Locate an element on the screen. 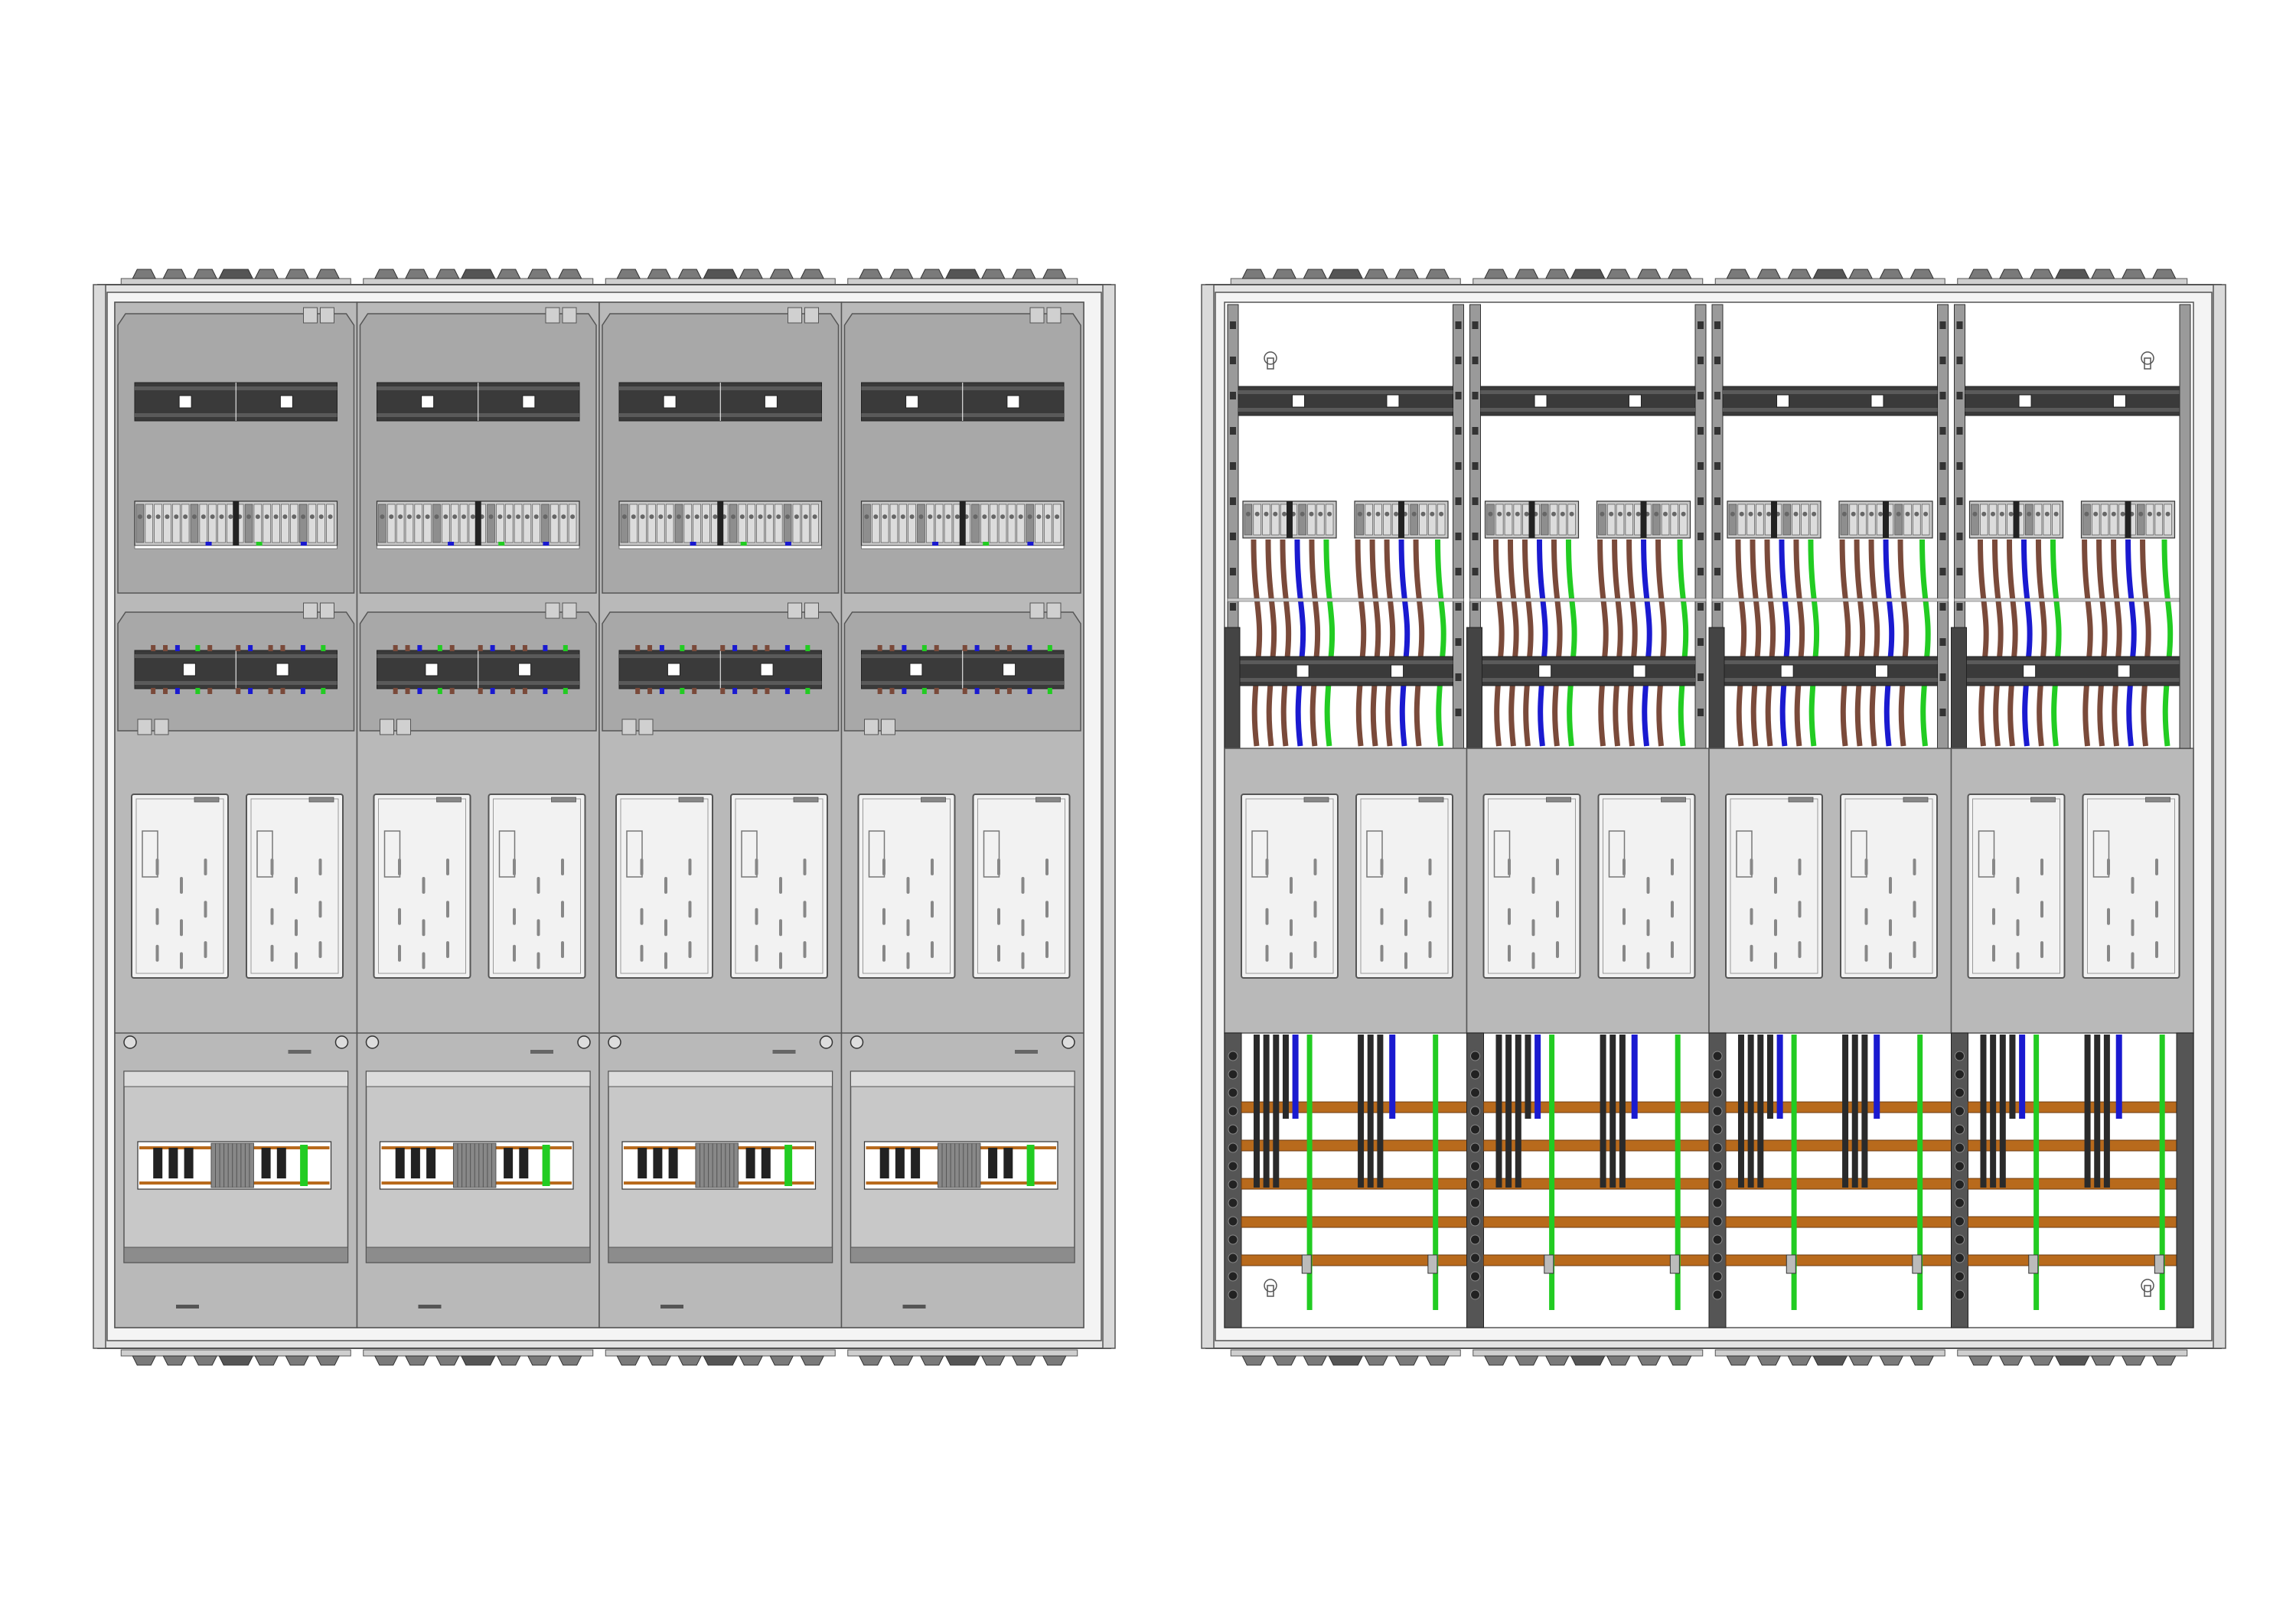  gland-knob is located at coordinates (236, 1360).